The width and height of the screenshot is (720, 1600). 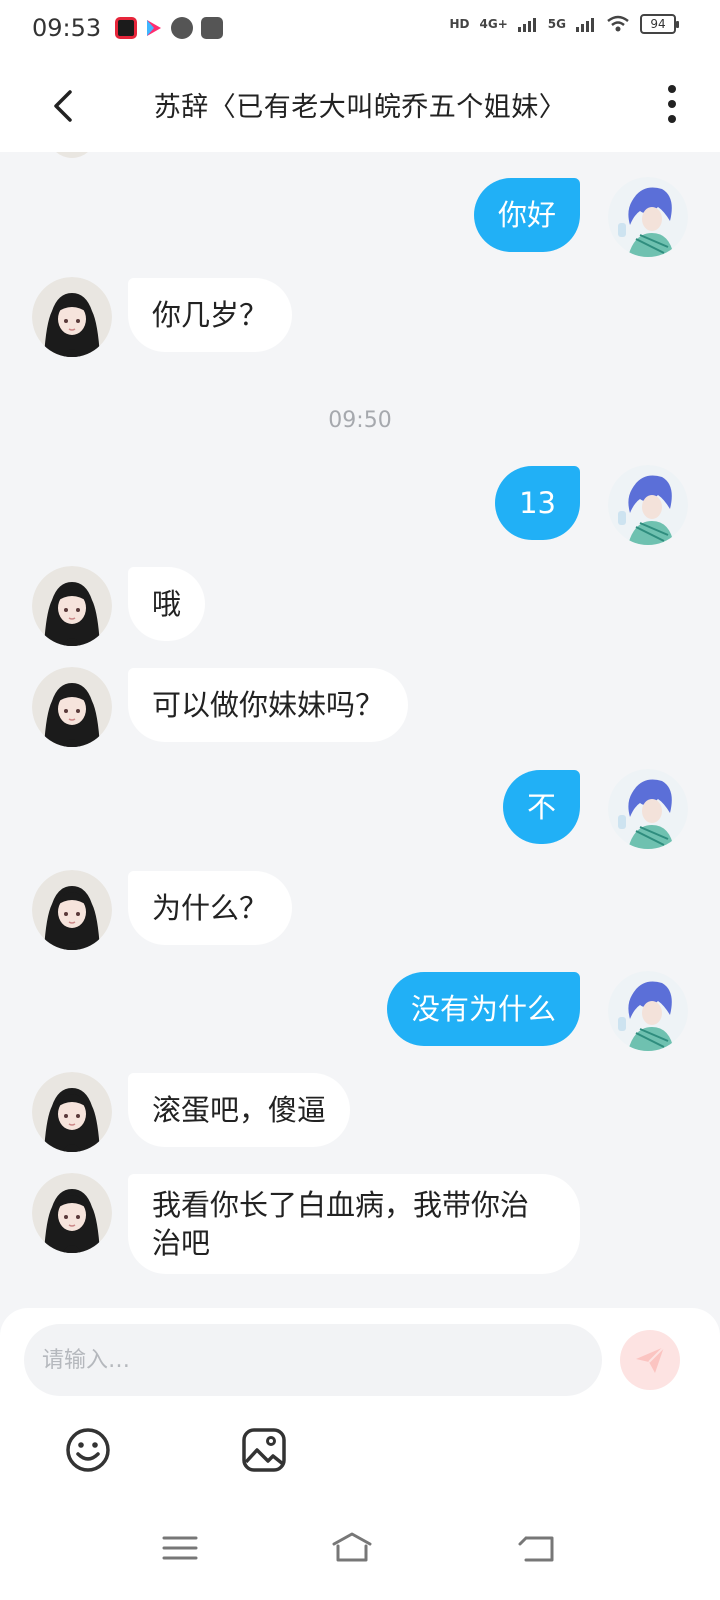 I want to click on play-app-icon, so click(x=154, y=28).